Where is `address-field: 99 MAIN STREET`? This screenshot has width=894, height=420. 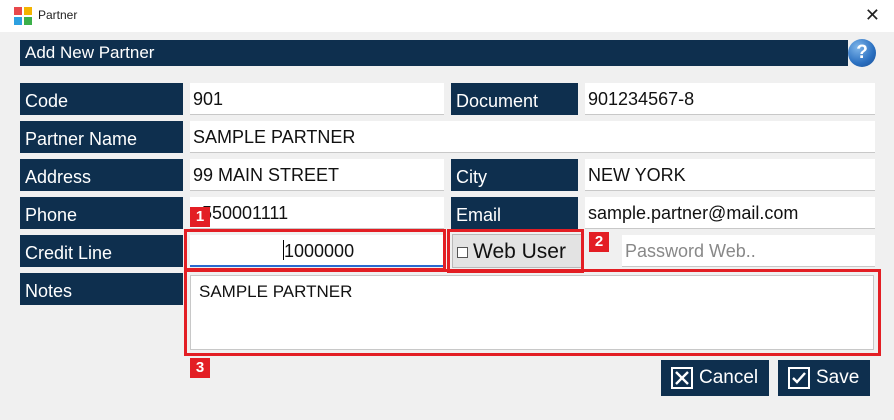 address-field: 99 MAIN STREET is located at coordinates (317, 175).